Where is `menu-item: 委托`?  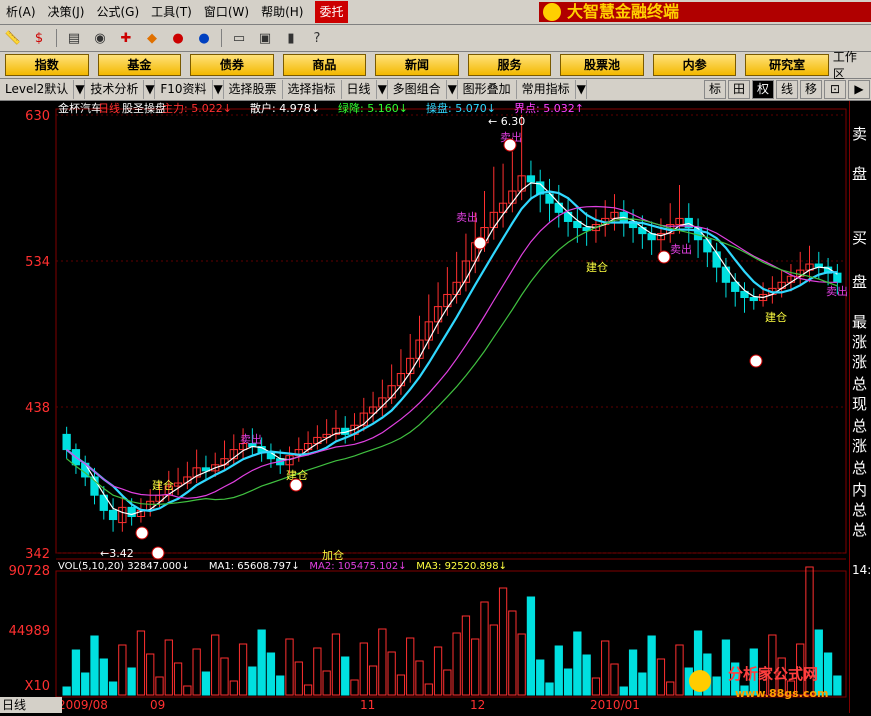 menu-item: 委托 is located at coordinates (331, 12).